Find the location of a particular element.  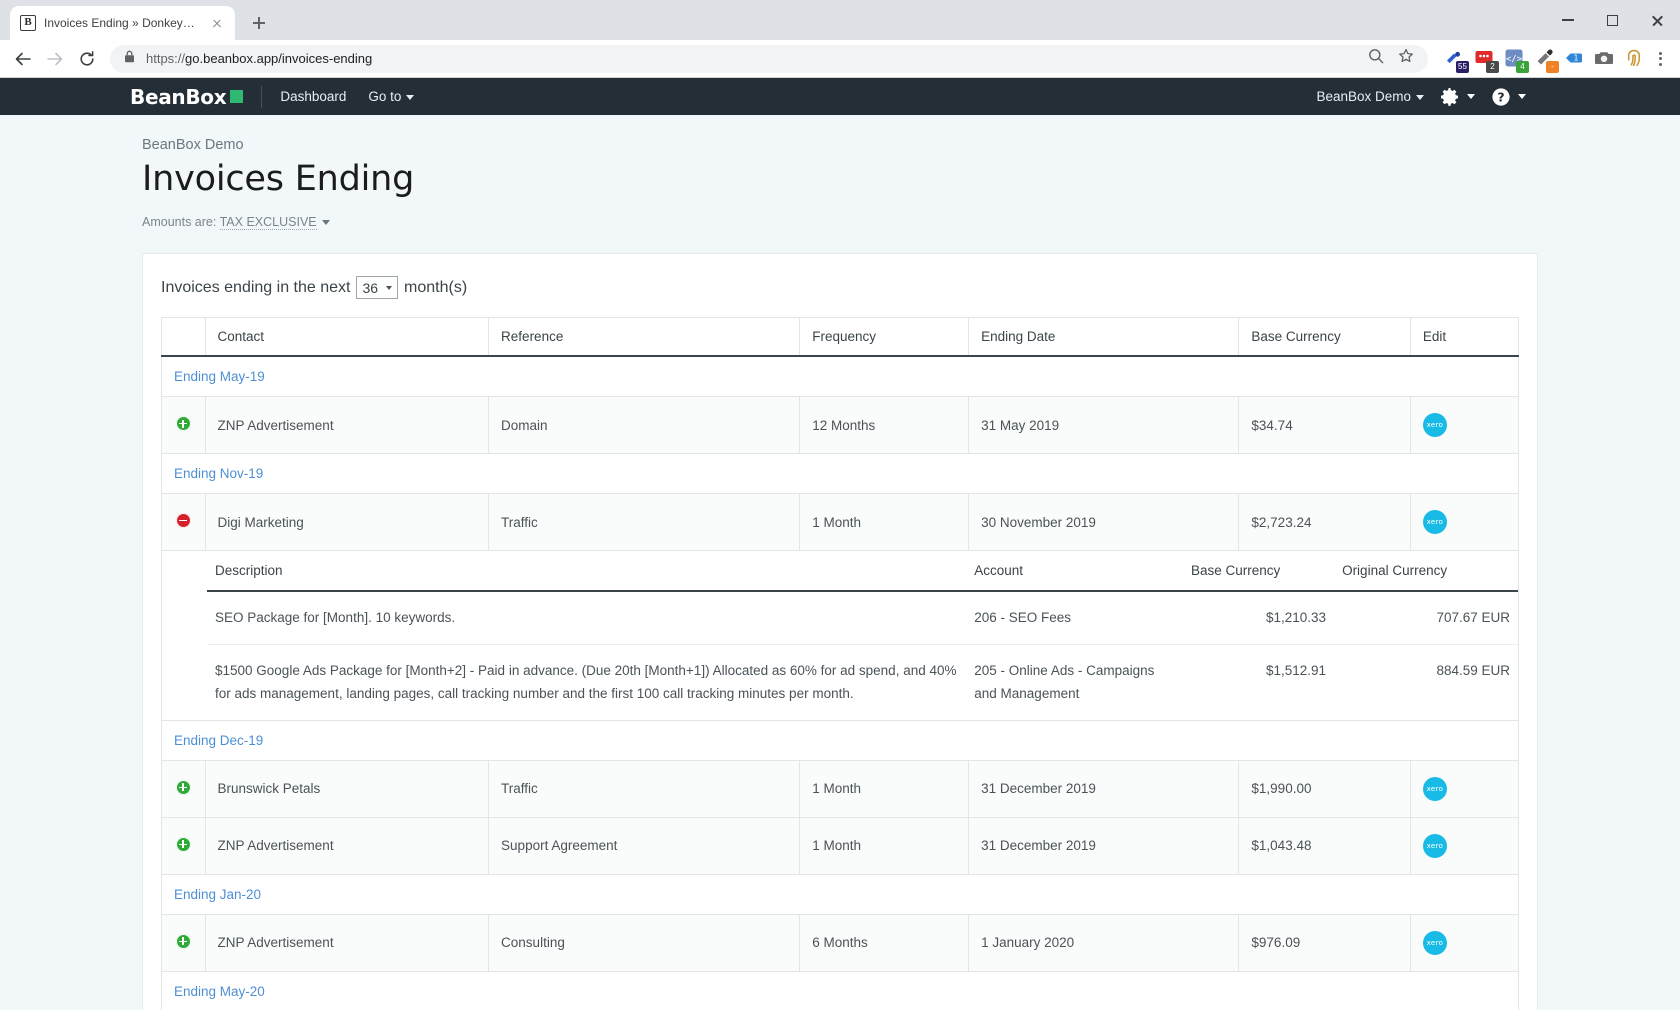

browser-menu-button is located at coordinates (1660, 59).